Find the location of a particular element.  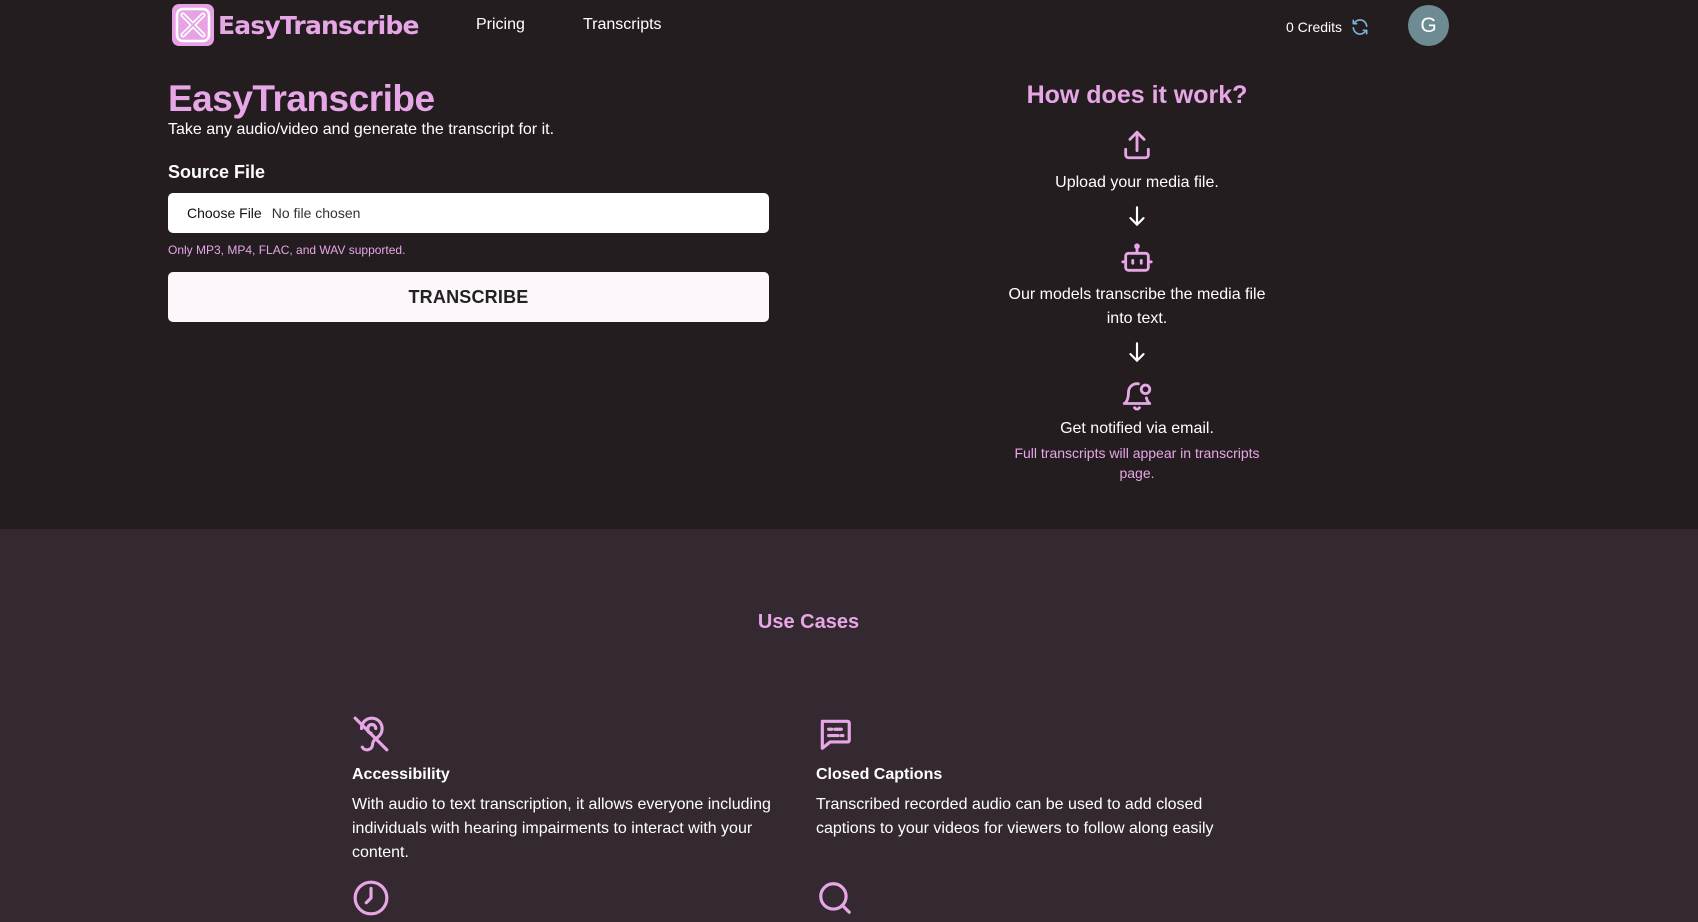

brand-name: EasyTranscribe is located at coordinates (318, 25).